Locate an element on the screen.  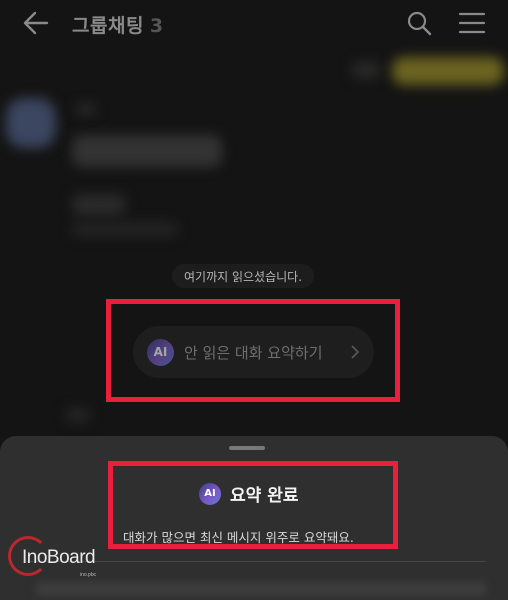
logo-text: InoBoard is located at coordinates (59, 557).